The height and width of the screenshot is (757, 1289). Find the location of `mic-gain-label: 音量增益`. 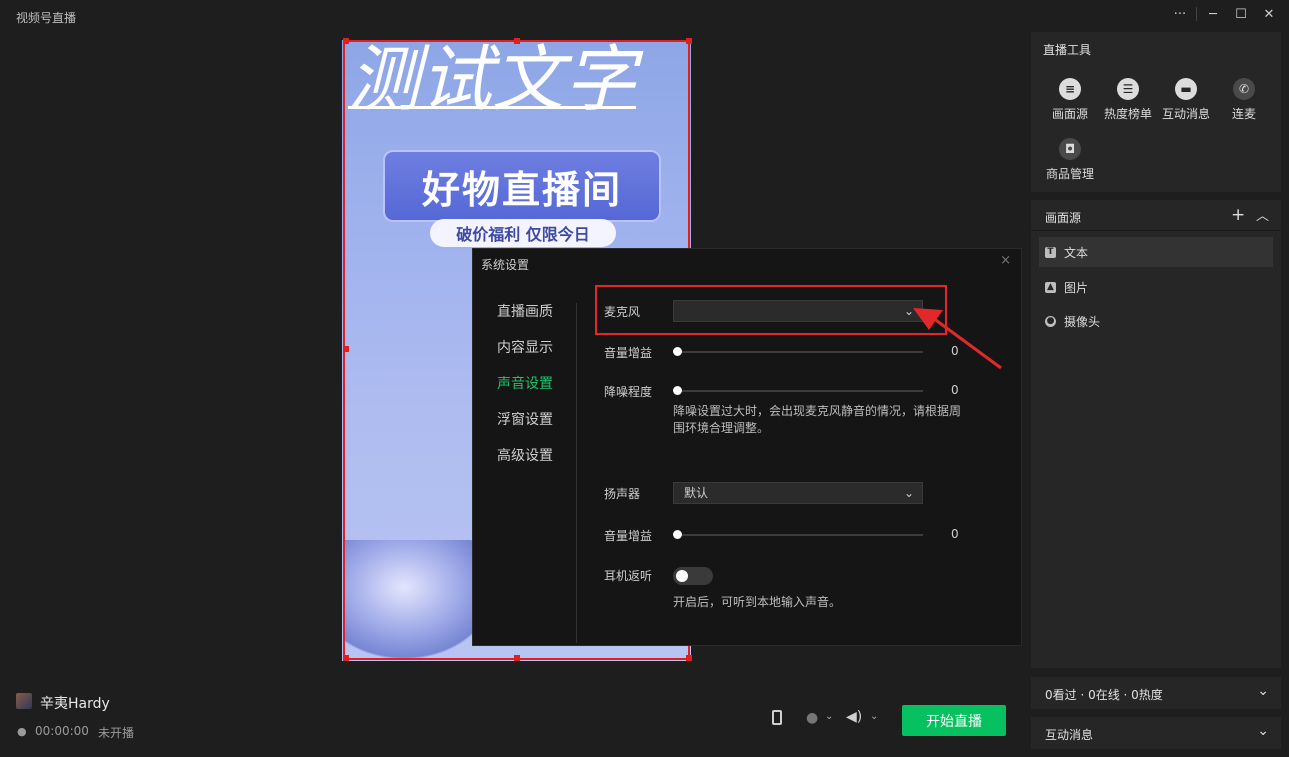

mic-gain-label: 音量增益 is located at coordinates (628, 353).